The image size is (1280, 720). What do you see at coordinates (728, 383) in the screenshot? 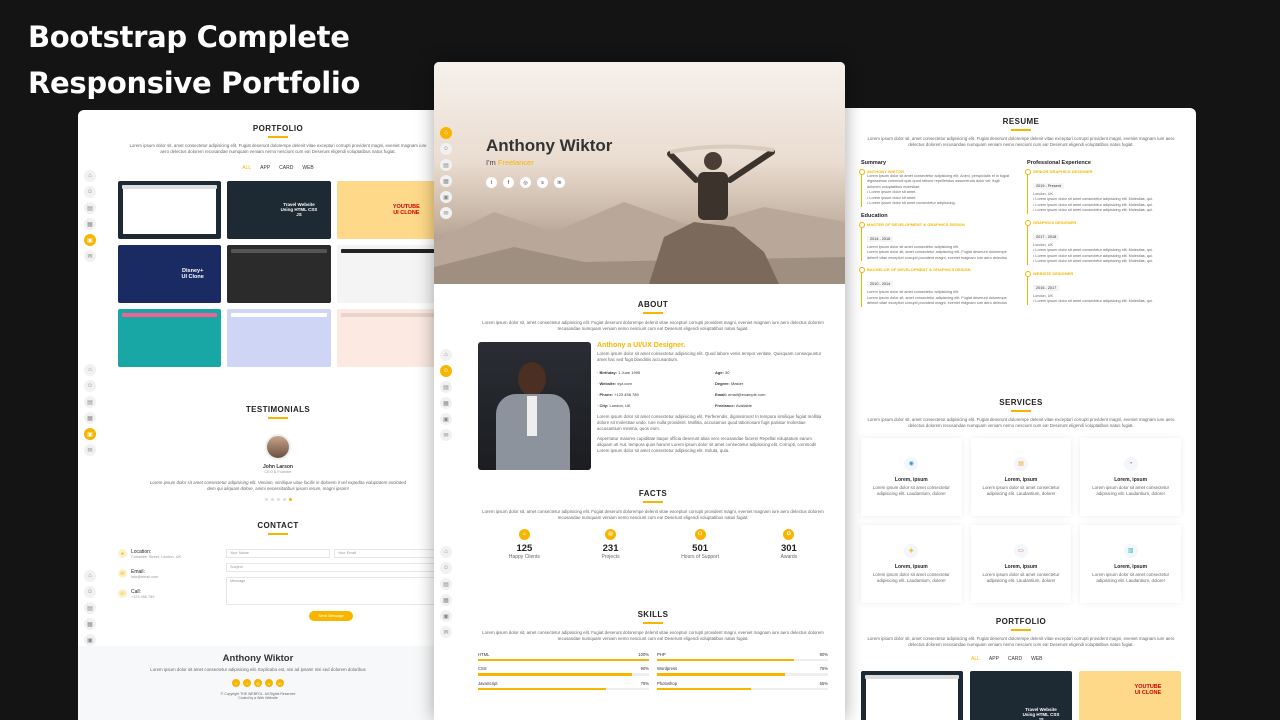
I see `about-field: › Degree: Master` at bounding box center [728, 383].